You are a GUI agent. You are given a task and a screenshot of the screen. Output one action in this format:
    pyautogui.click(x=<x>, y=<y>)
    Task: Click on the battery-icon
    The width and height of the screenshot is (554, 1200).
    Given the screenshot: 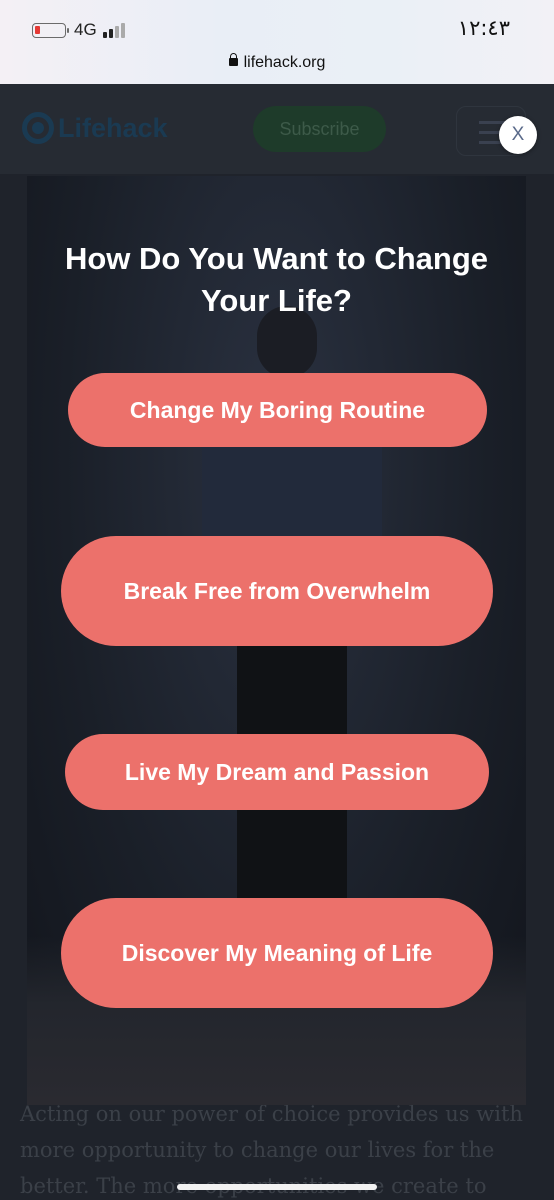 What is the action you would take?
    pyautogui.click(x=50, y=30)
    